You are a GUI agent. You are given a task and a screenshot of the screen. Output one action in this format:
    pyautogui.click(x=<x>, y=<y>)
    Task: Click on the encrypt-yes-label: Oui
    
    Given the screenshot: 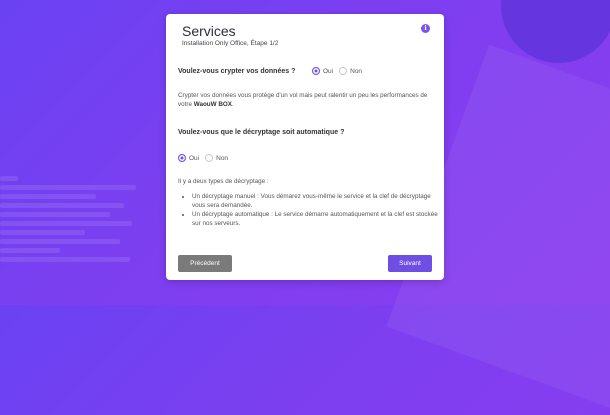 What is the action you would take?
    pyautogui.click(x=328, y=71)
    